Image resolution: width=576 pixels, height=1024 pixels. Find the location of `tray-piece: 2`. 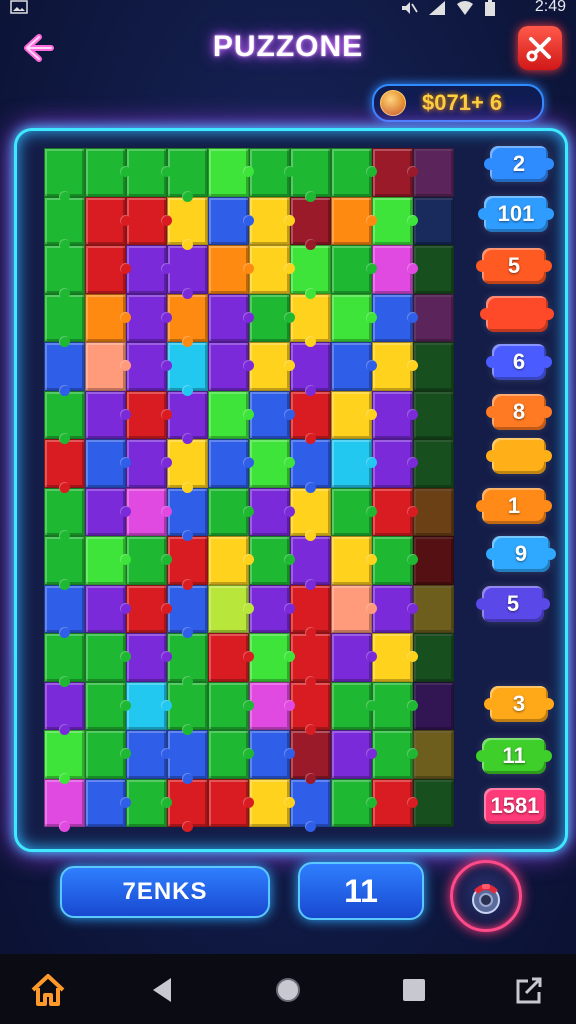

tray-piece: 2 is located at coordinates (519, 164).